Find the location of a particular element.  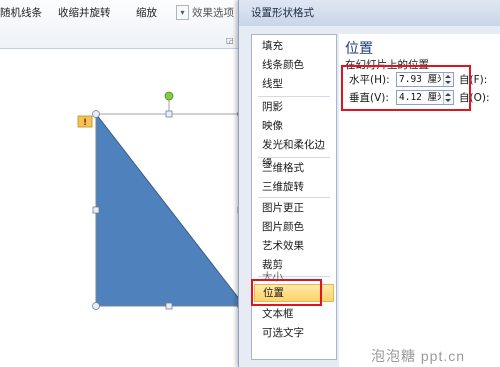

nav-item-line-style: 线型 is located at coordinates (294, 84).